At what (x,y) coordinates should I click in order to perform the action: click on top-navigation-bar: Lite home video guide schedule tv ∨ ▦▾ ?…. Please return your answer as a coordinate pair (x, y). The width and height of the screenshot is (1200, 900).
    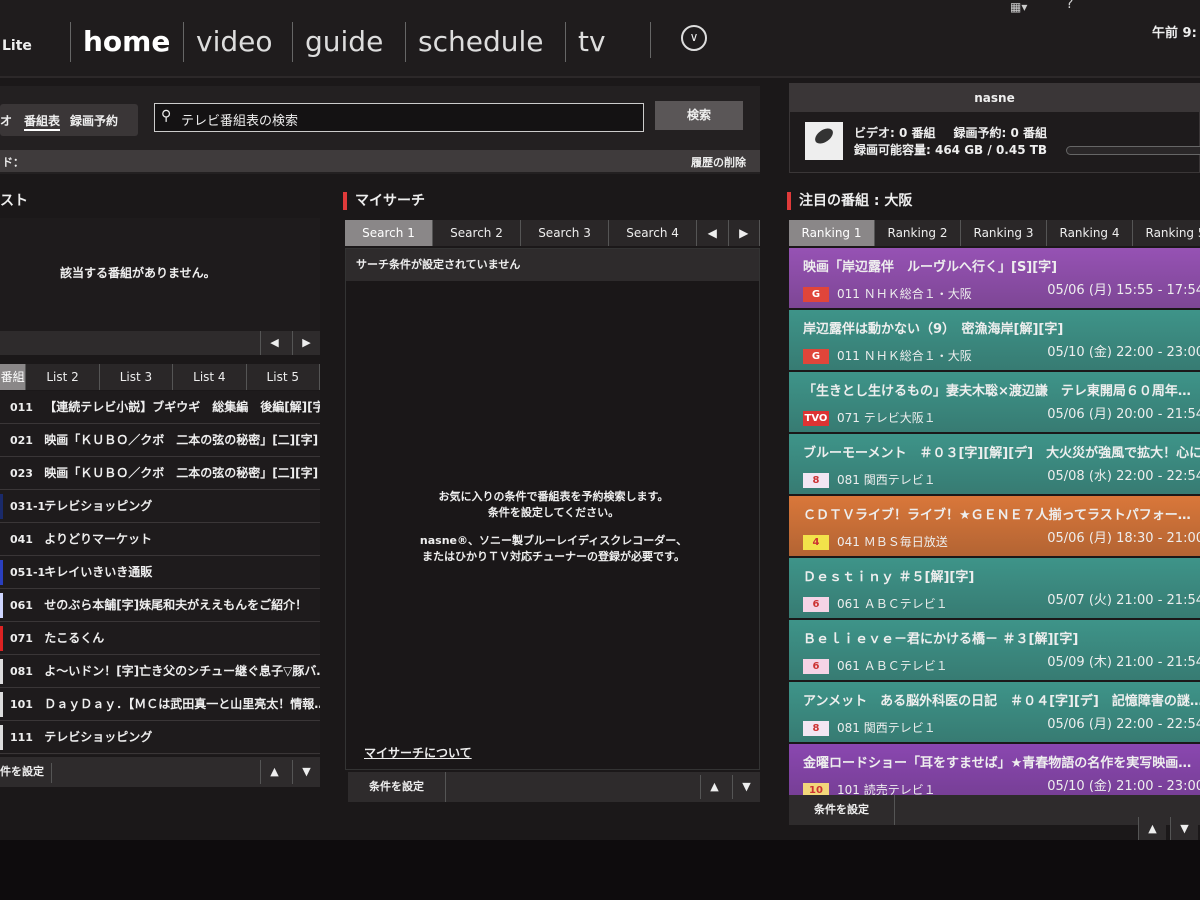
    Looking at the image, I should click on (600, 39).